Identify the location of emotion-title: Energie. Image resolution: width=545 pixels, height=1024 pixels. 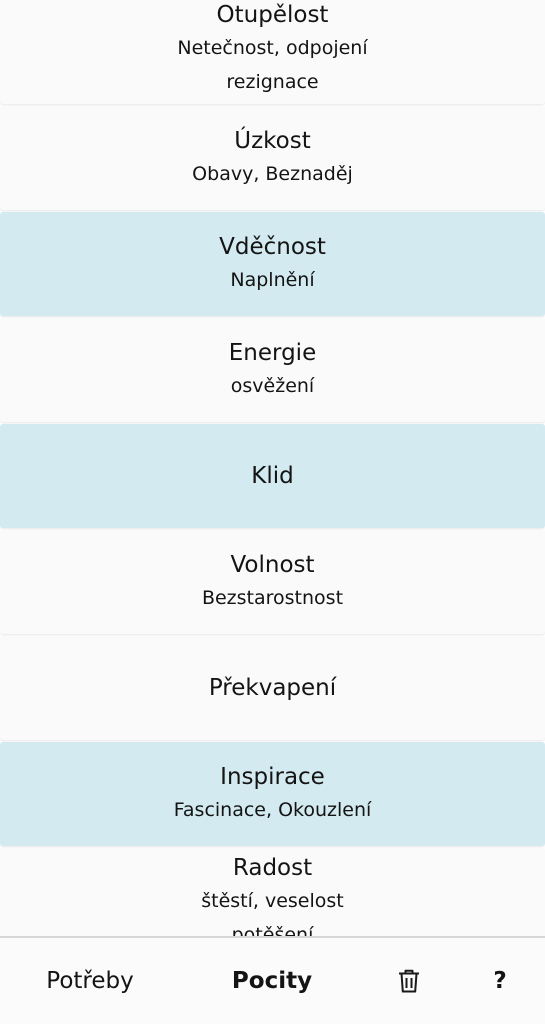
(272, 353).